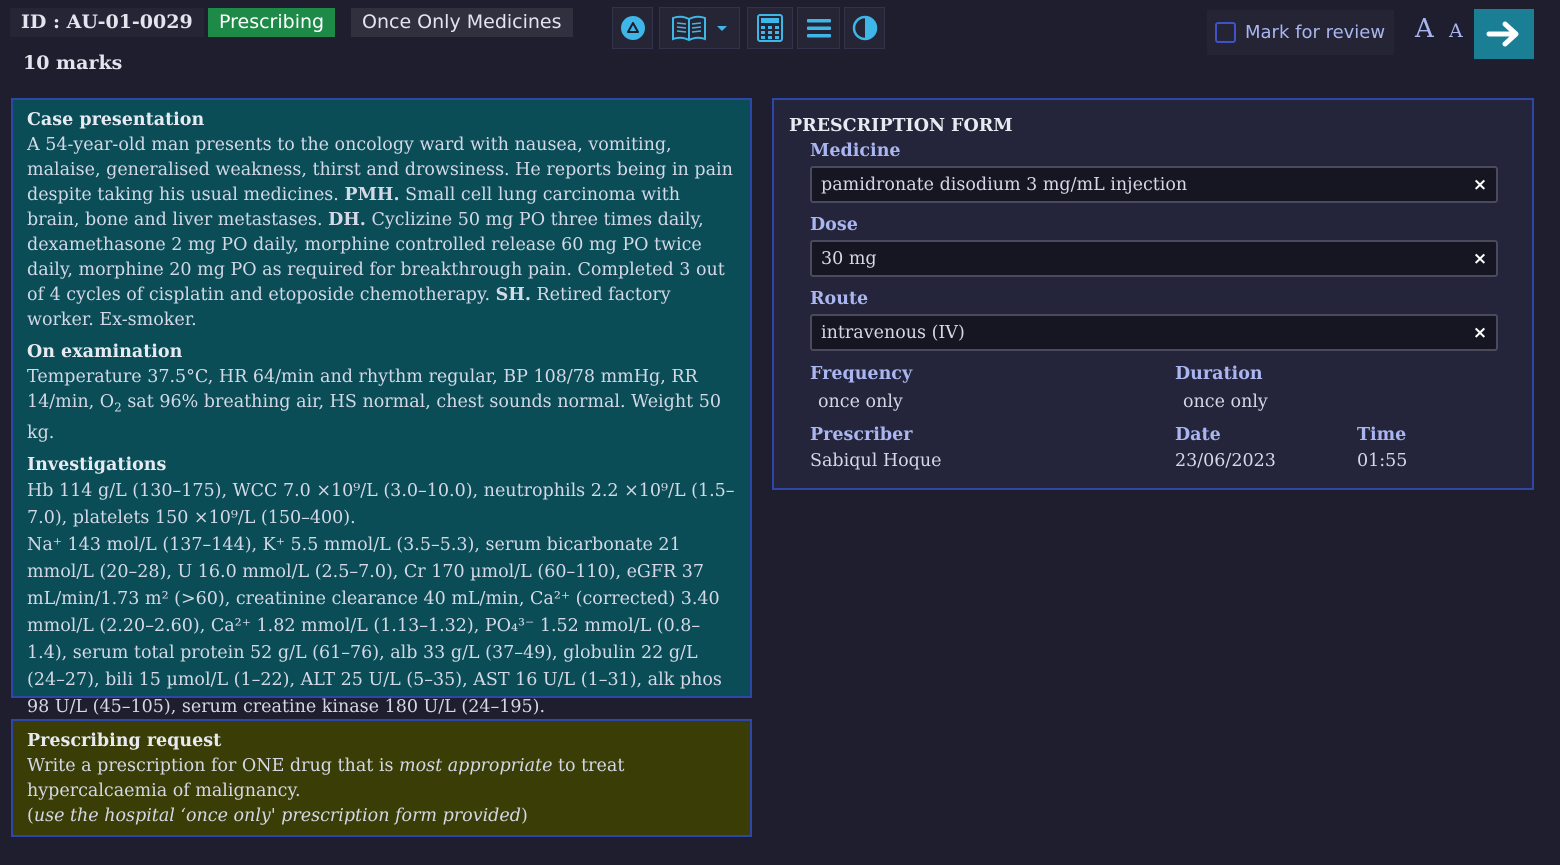  I want to click on frequency-value: once only, so click(860, 402).